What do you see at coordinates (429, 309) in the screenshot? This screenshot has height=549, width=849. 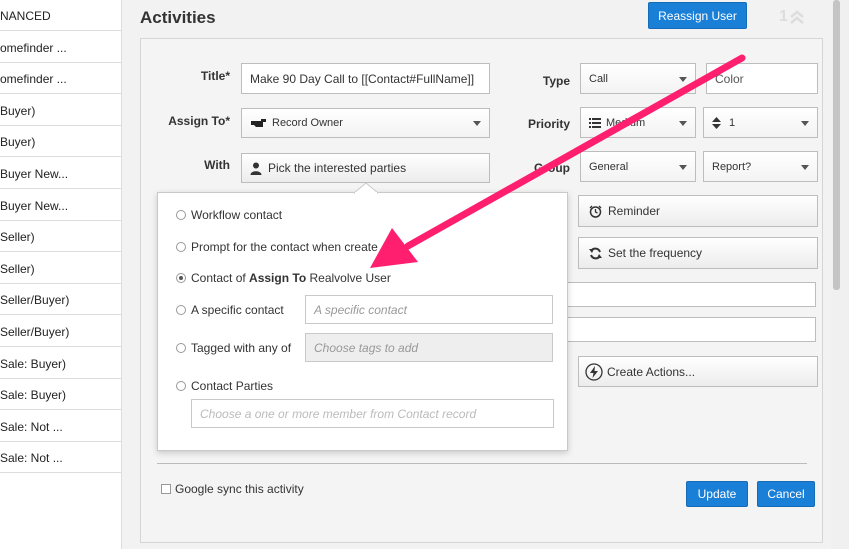 I see `specific-contact-input: A specific contact` at bounding box center [429, 309].